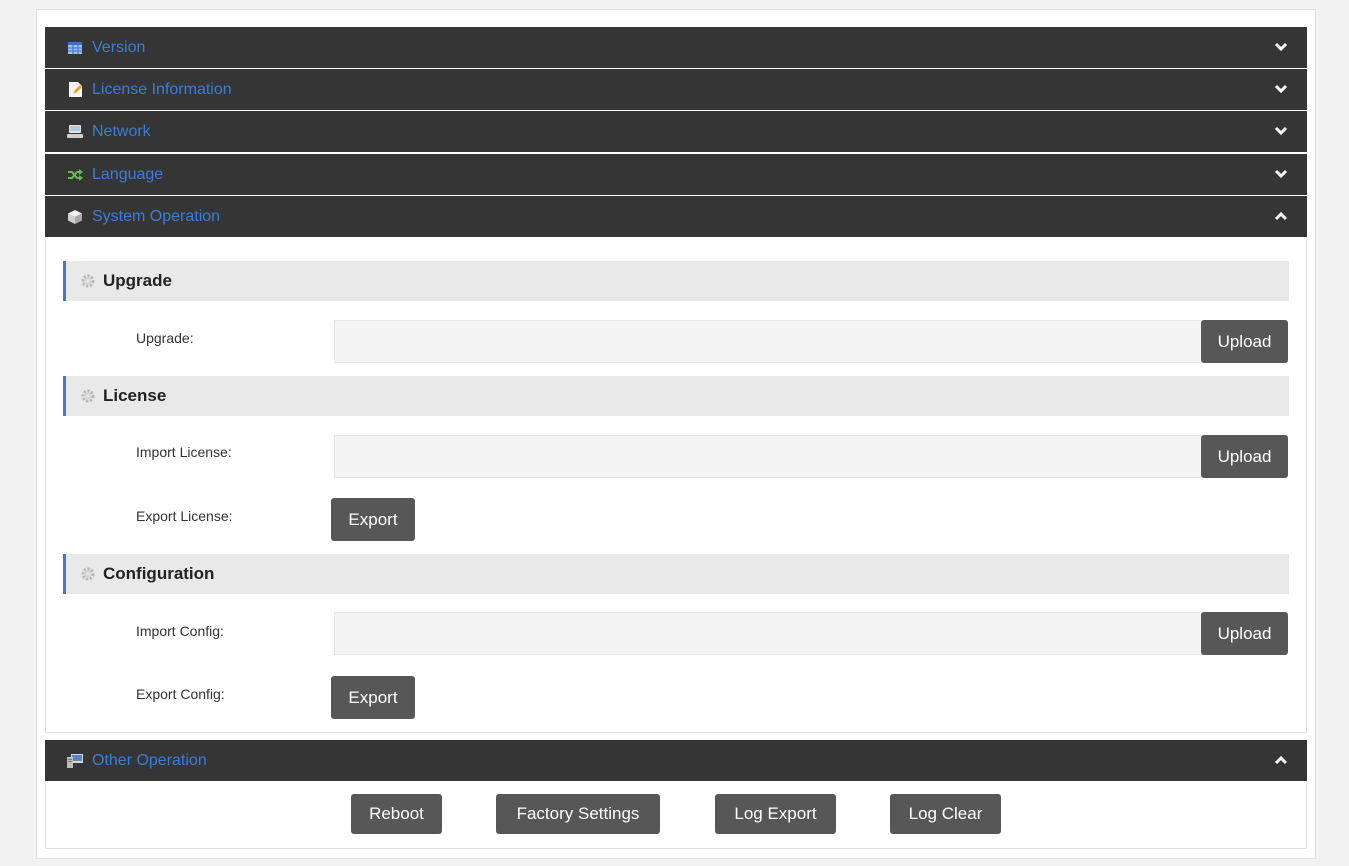 This screenshot has width=1349, height=866. What do you see at coordinates (676, 760) in the screenshot?
I see `accordion-other-operation: Other Operation` at bounding box center [676, 760].